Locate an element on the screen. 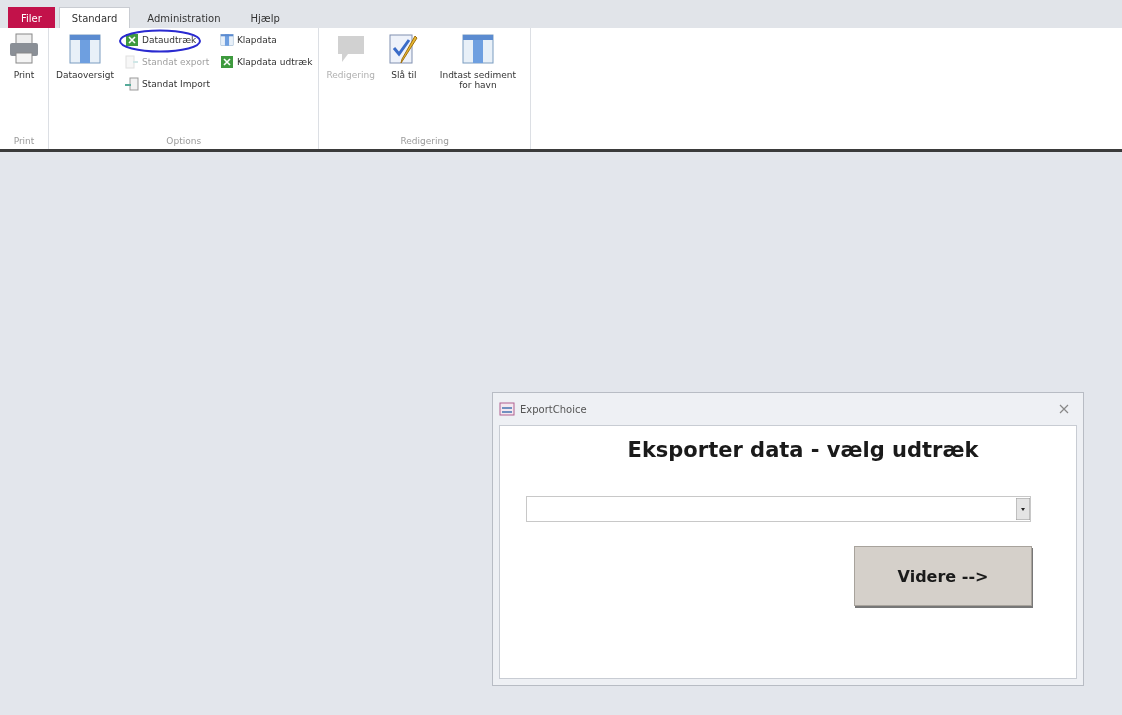 The height and width of the screenshot is (715, 1122). button-label: Standat Import is located at coordinates (176, 84).